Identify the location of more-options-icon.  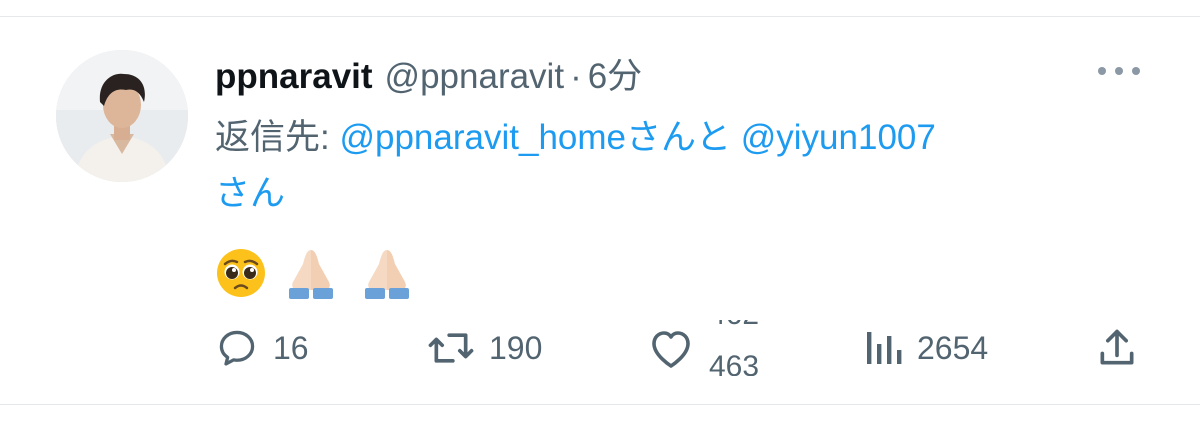
(1119, 71).